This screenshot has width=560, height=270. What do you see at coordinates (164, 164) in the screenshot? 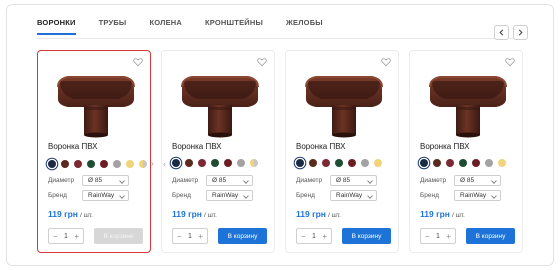
I see `chevron-left-icon: ‹` at bounding box center [164, 164].